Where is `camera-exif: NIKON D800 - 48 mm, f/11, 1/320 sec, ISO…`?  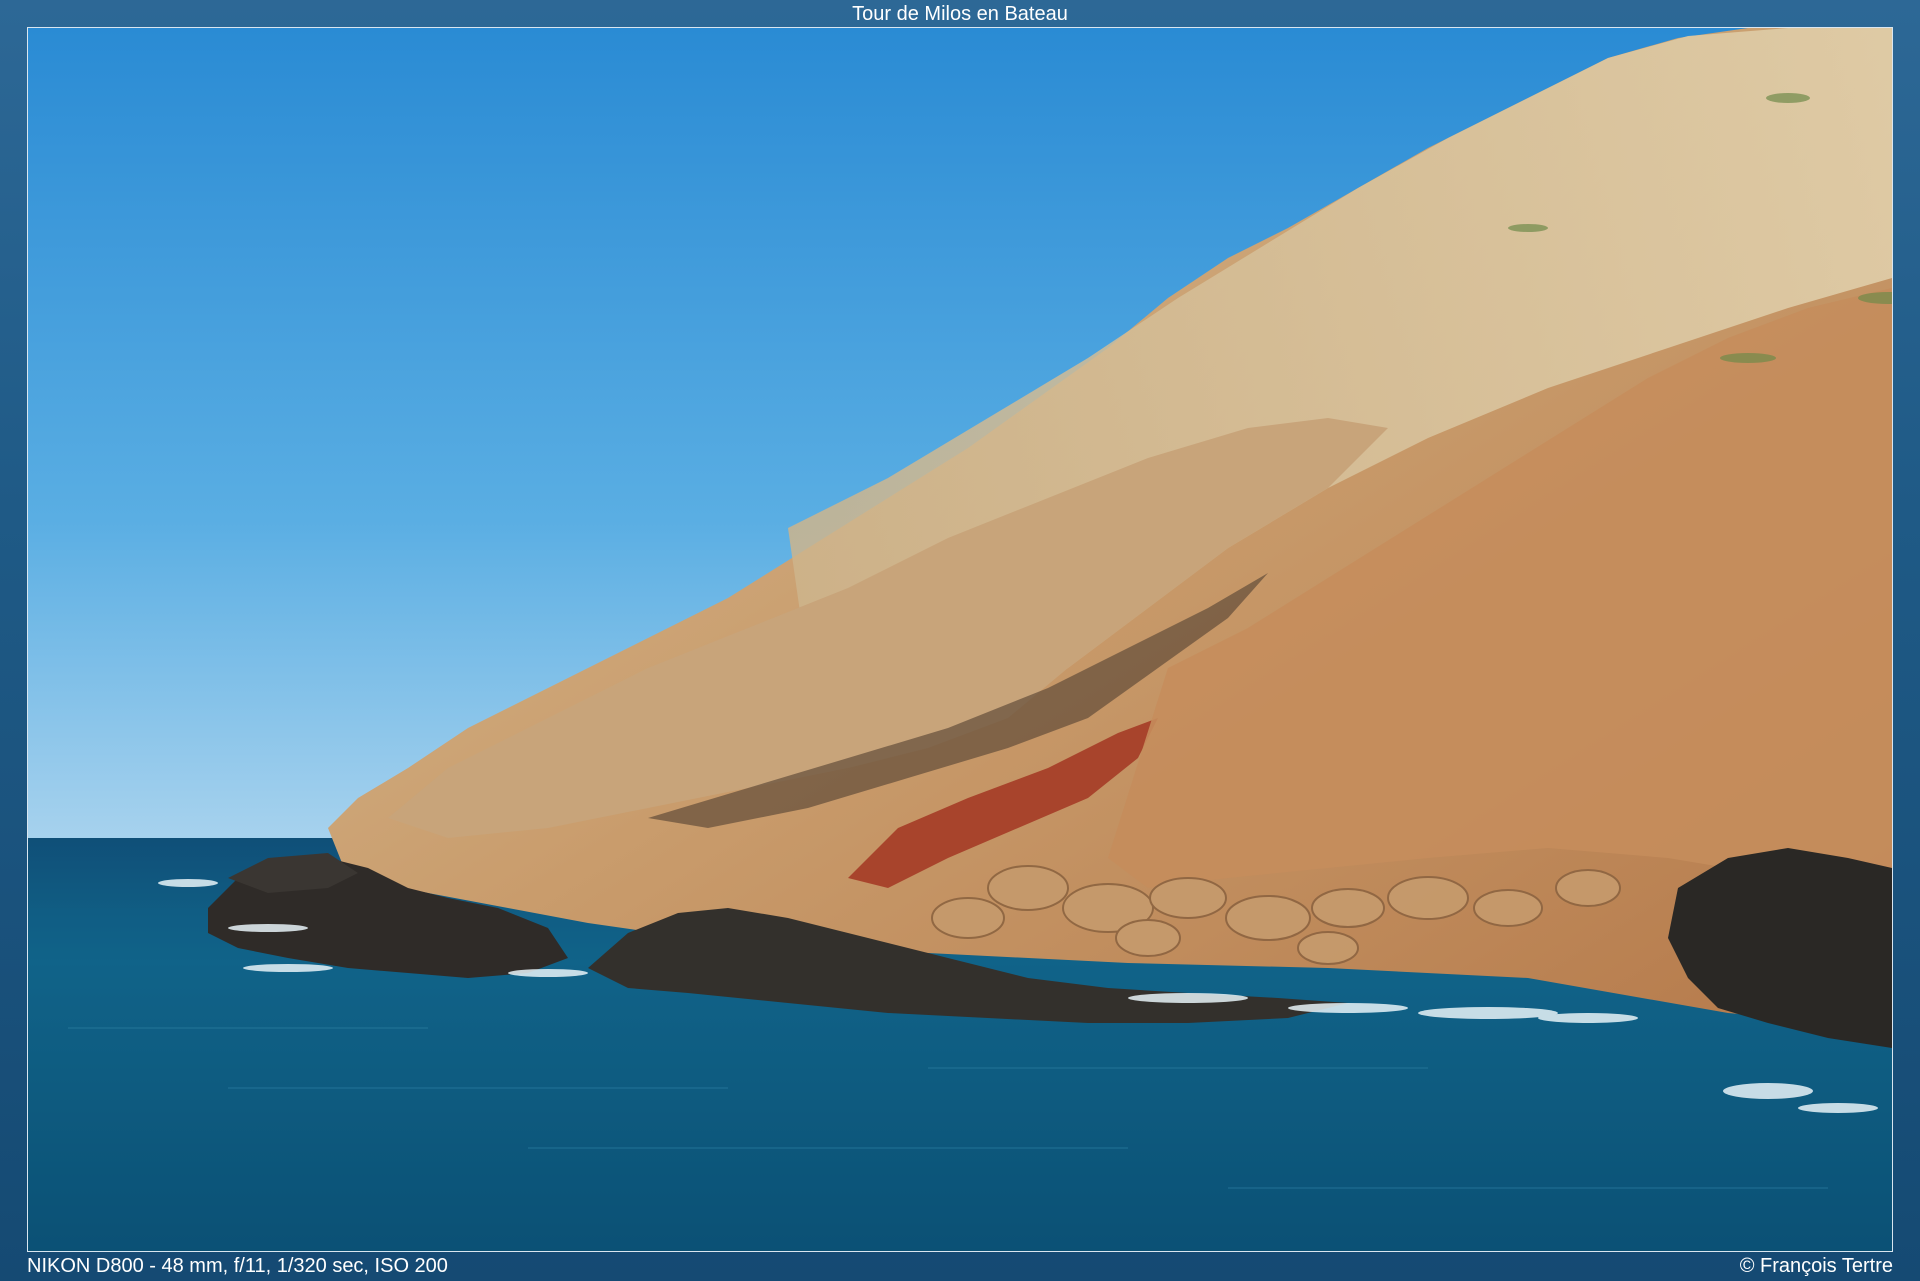
camera-exif: NIKON D800 - 48 mm, f/11, 1/320 sec, ISO… is located at coordinates (237, 1266).